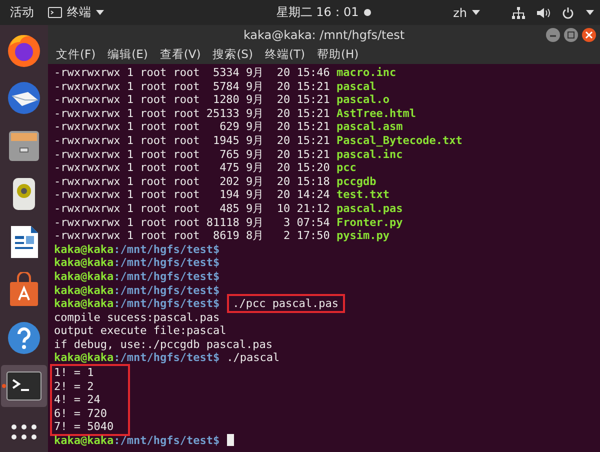 This screenshot has width=600, height=452. Describe the element at coordinates (518, 12) in the screenshot. I see `network-icon` at that location.